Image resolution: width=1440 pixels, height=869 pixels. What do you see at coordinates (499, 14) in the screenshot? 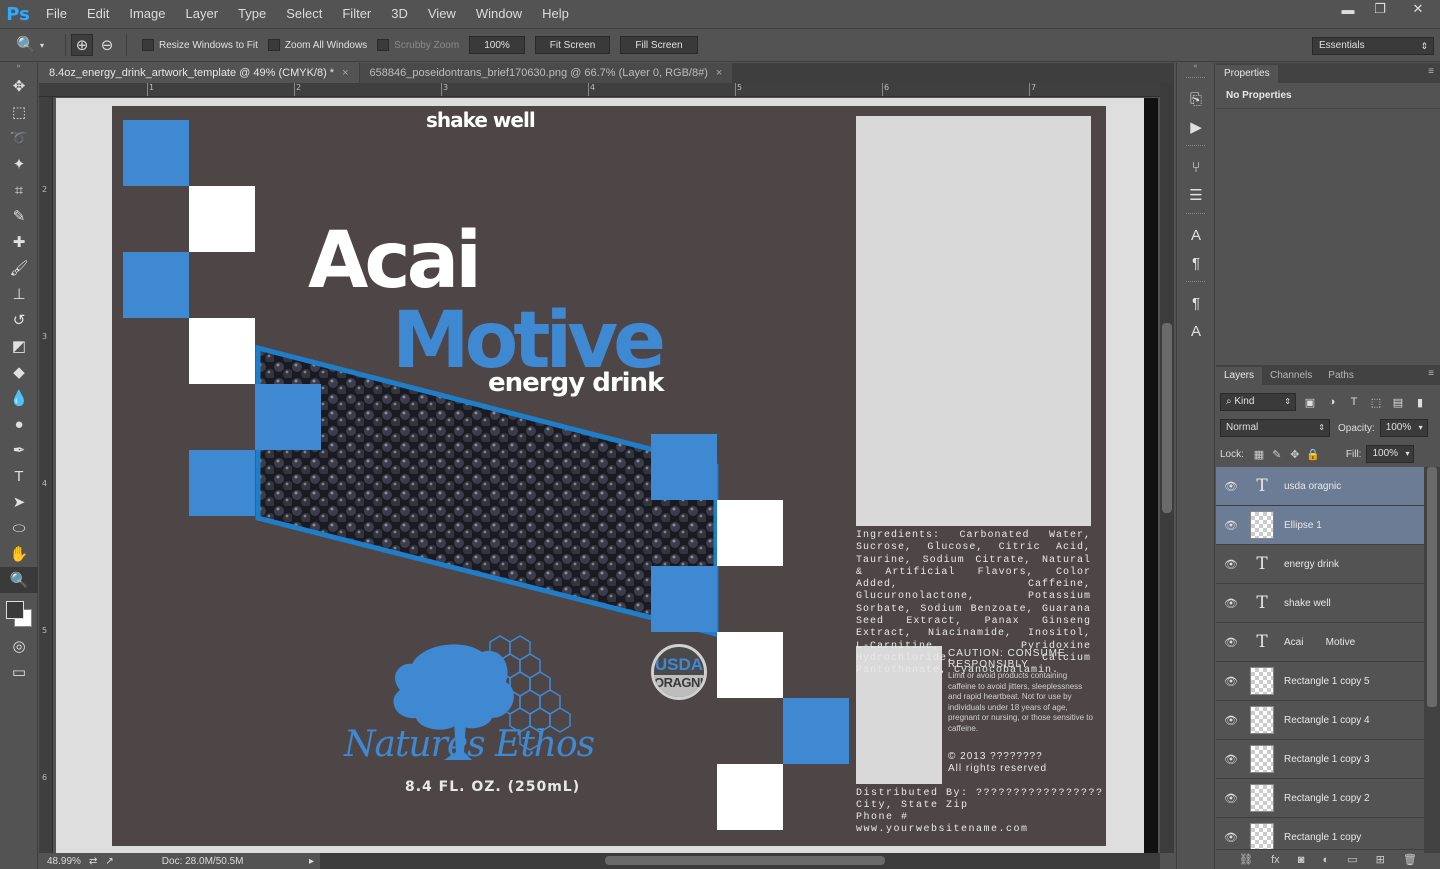
I see `menu-window: Window` at bounding box center [499, 14].